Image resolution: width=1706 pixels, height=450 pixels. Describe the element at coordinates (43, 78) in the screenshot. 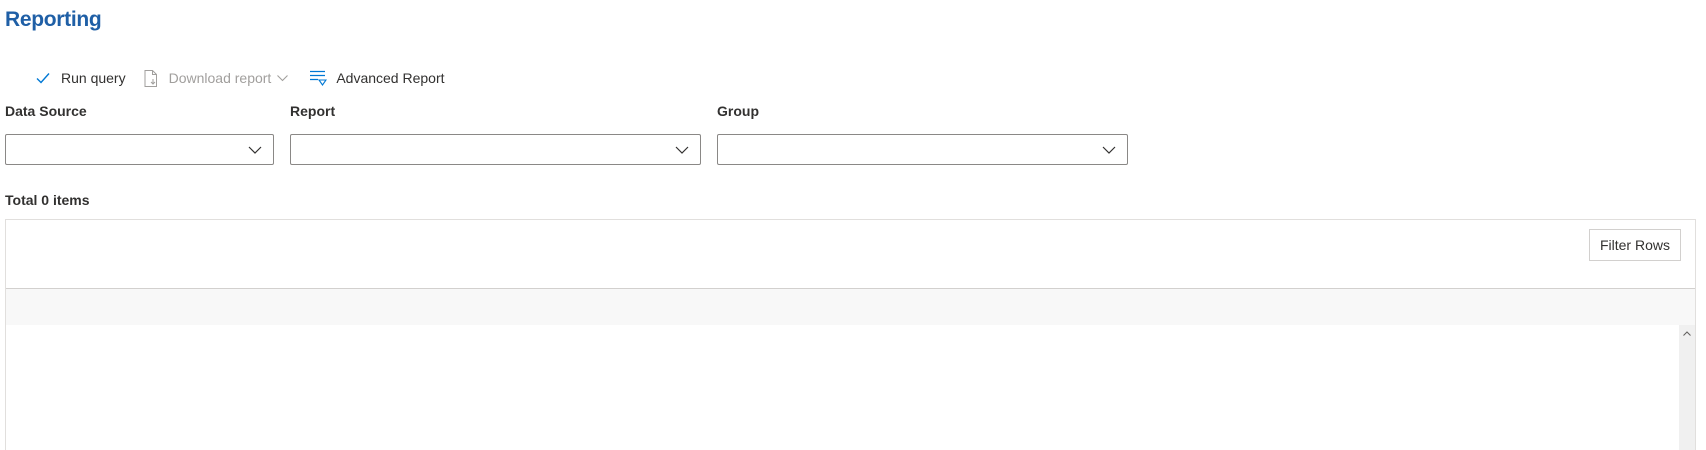

I see `checkmark-icon` at that location.